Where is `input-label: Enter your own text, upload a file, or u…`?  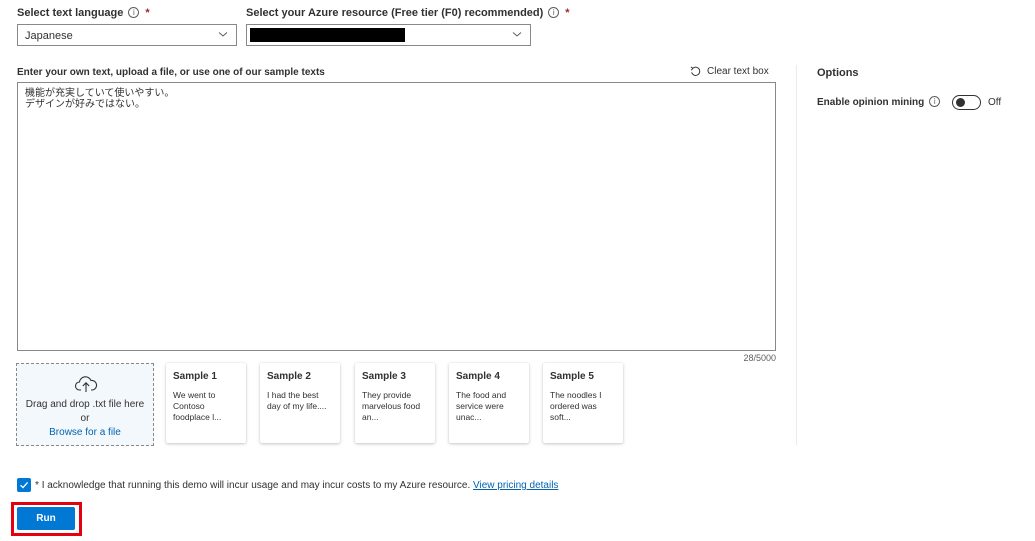
input-label: Enter your own text, upload a file, or u… is located at coordinates (171, 72).